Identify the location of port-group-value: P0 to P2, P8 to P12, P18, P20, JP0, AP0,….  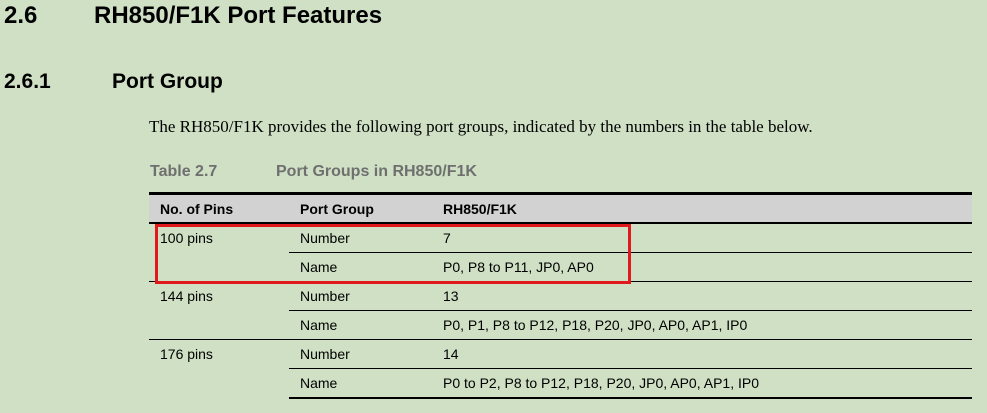
(702, 383).